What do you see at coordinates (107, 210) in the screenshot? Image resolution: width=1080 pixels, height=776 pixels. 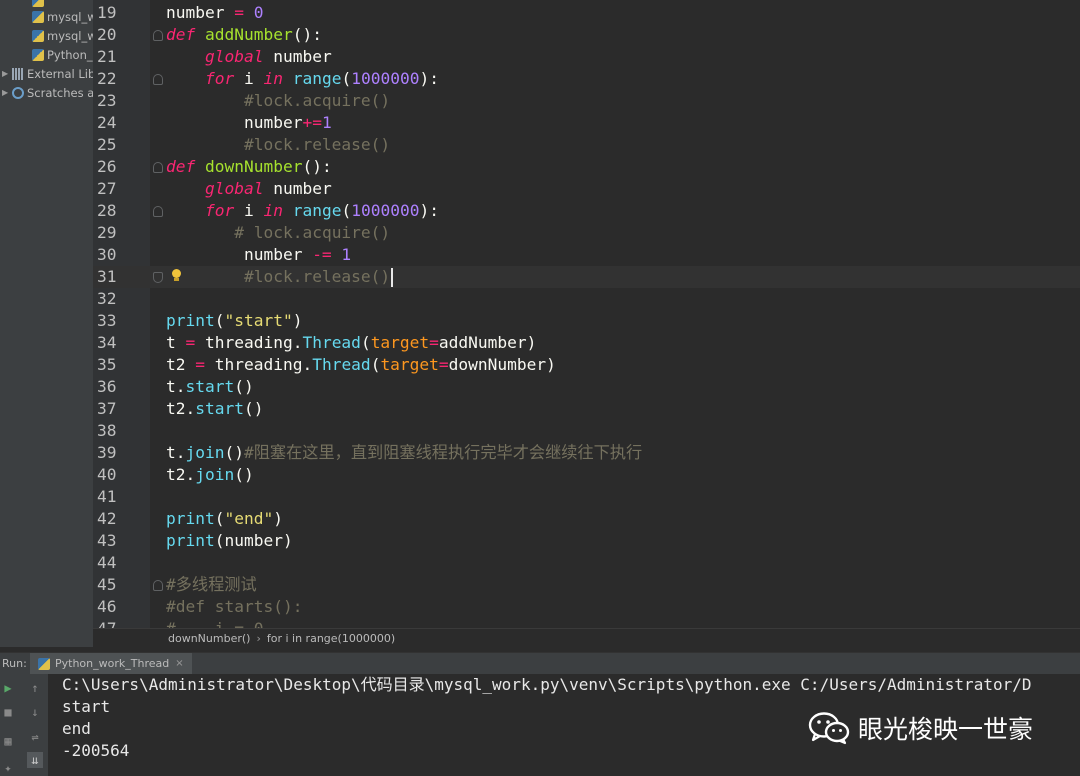 I see `line-number: 28` at bounding box center [107, 210].